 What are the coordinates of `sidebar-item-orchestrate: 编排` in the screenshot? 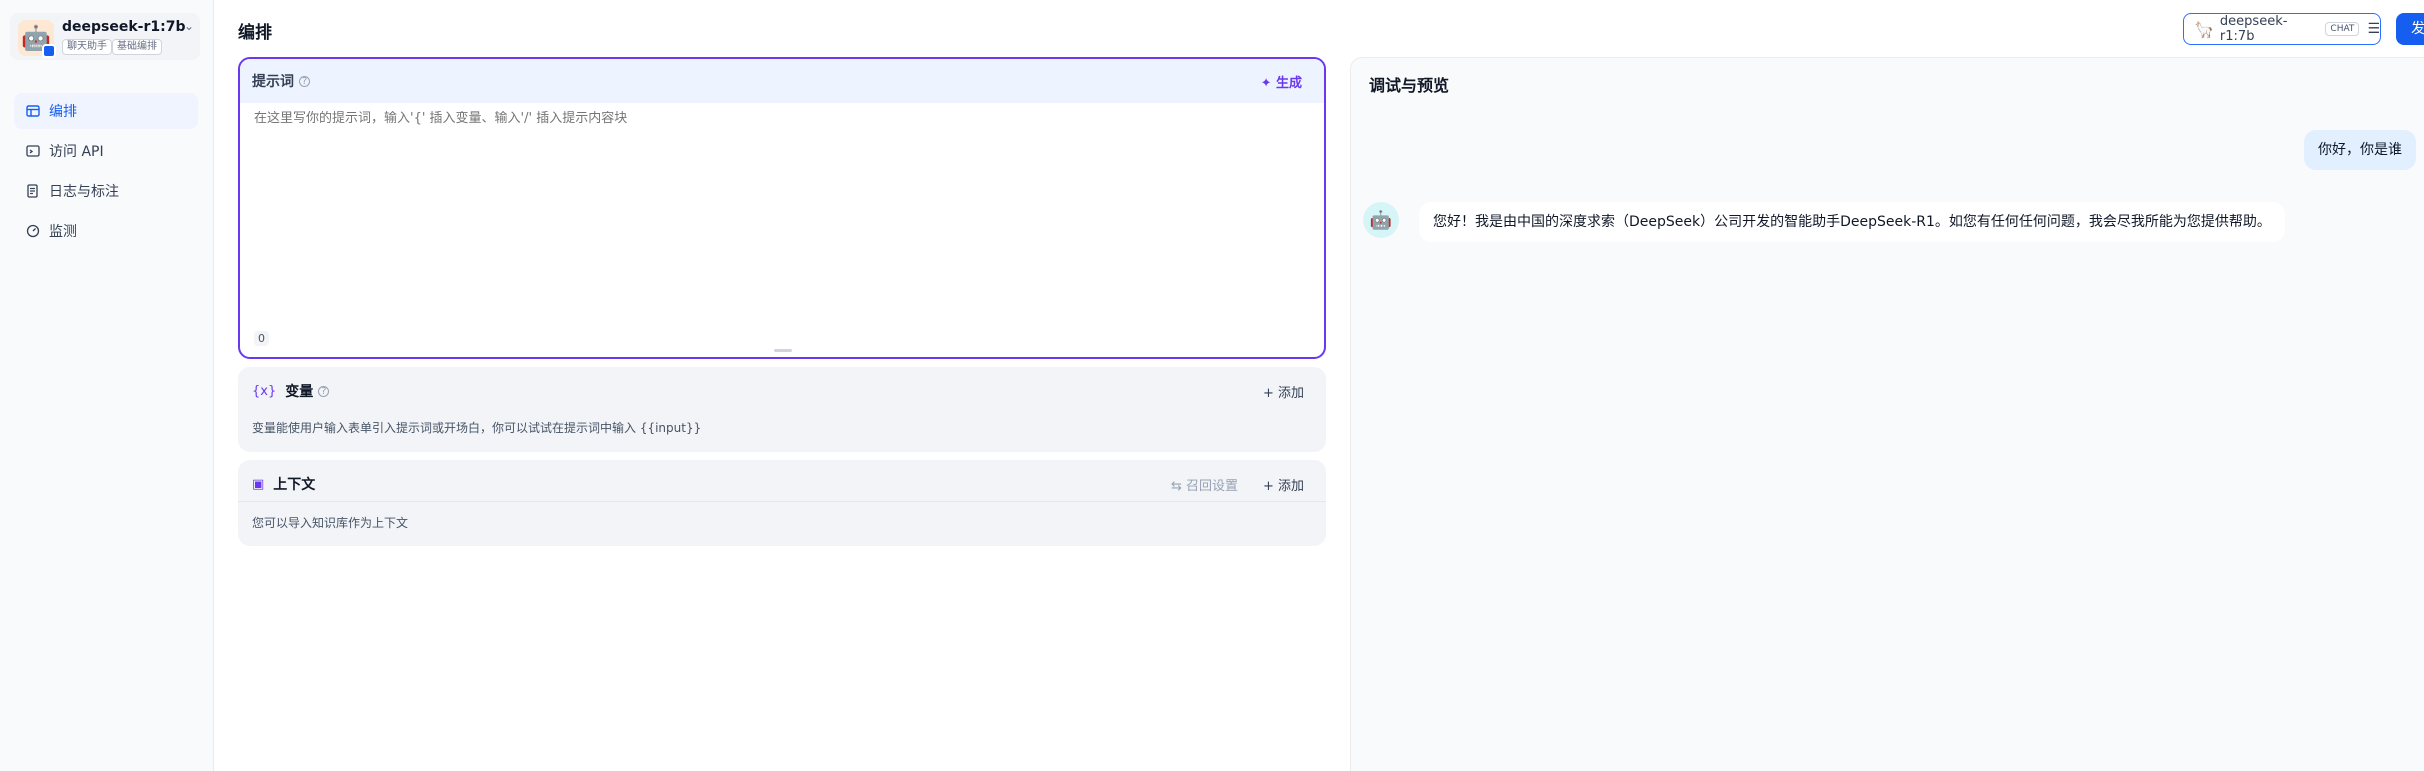 It's located at (106, 111).